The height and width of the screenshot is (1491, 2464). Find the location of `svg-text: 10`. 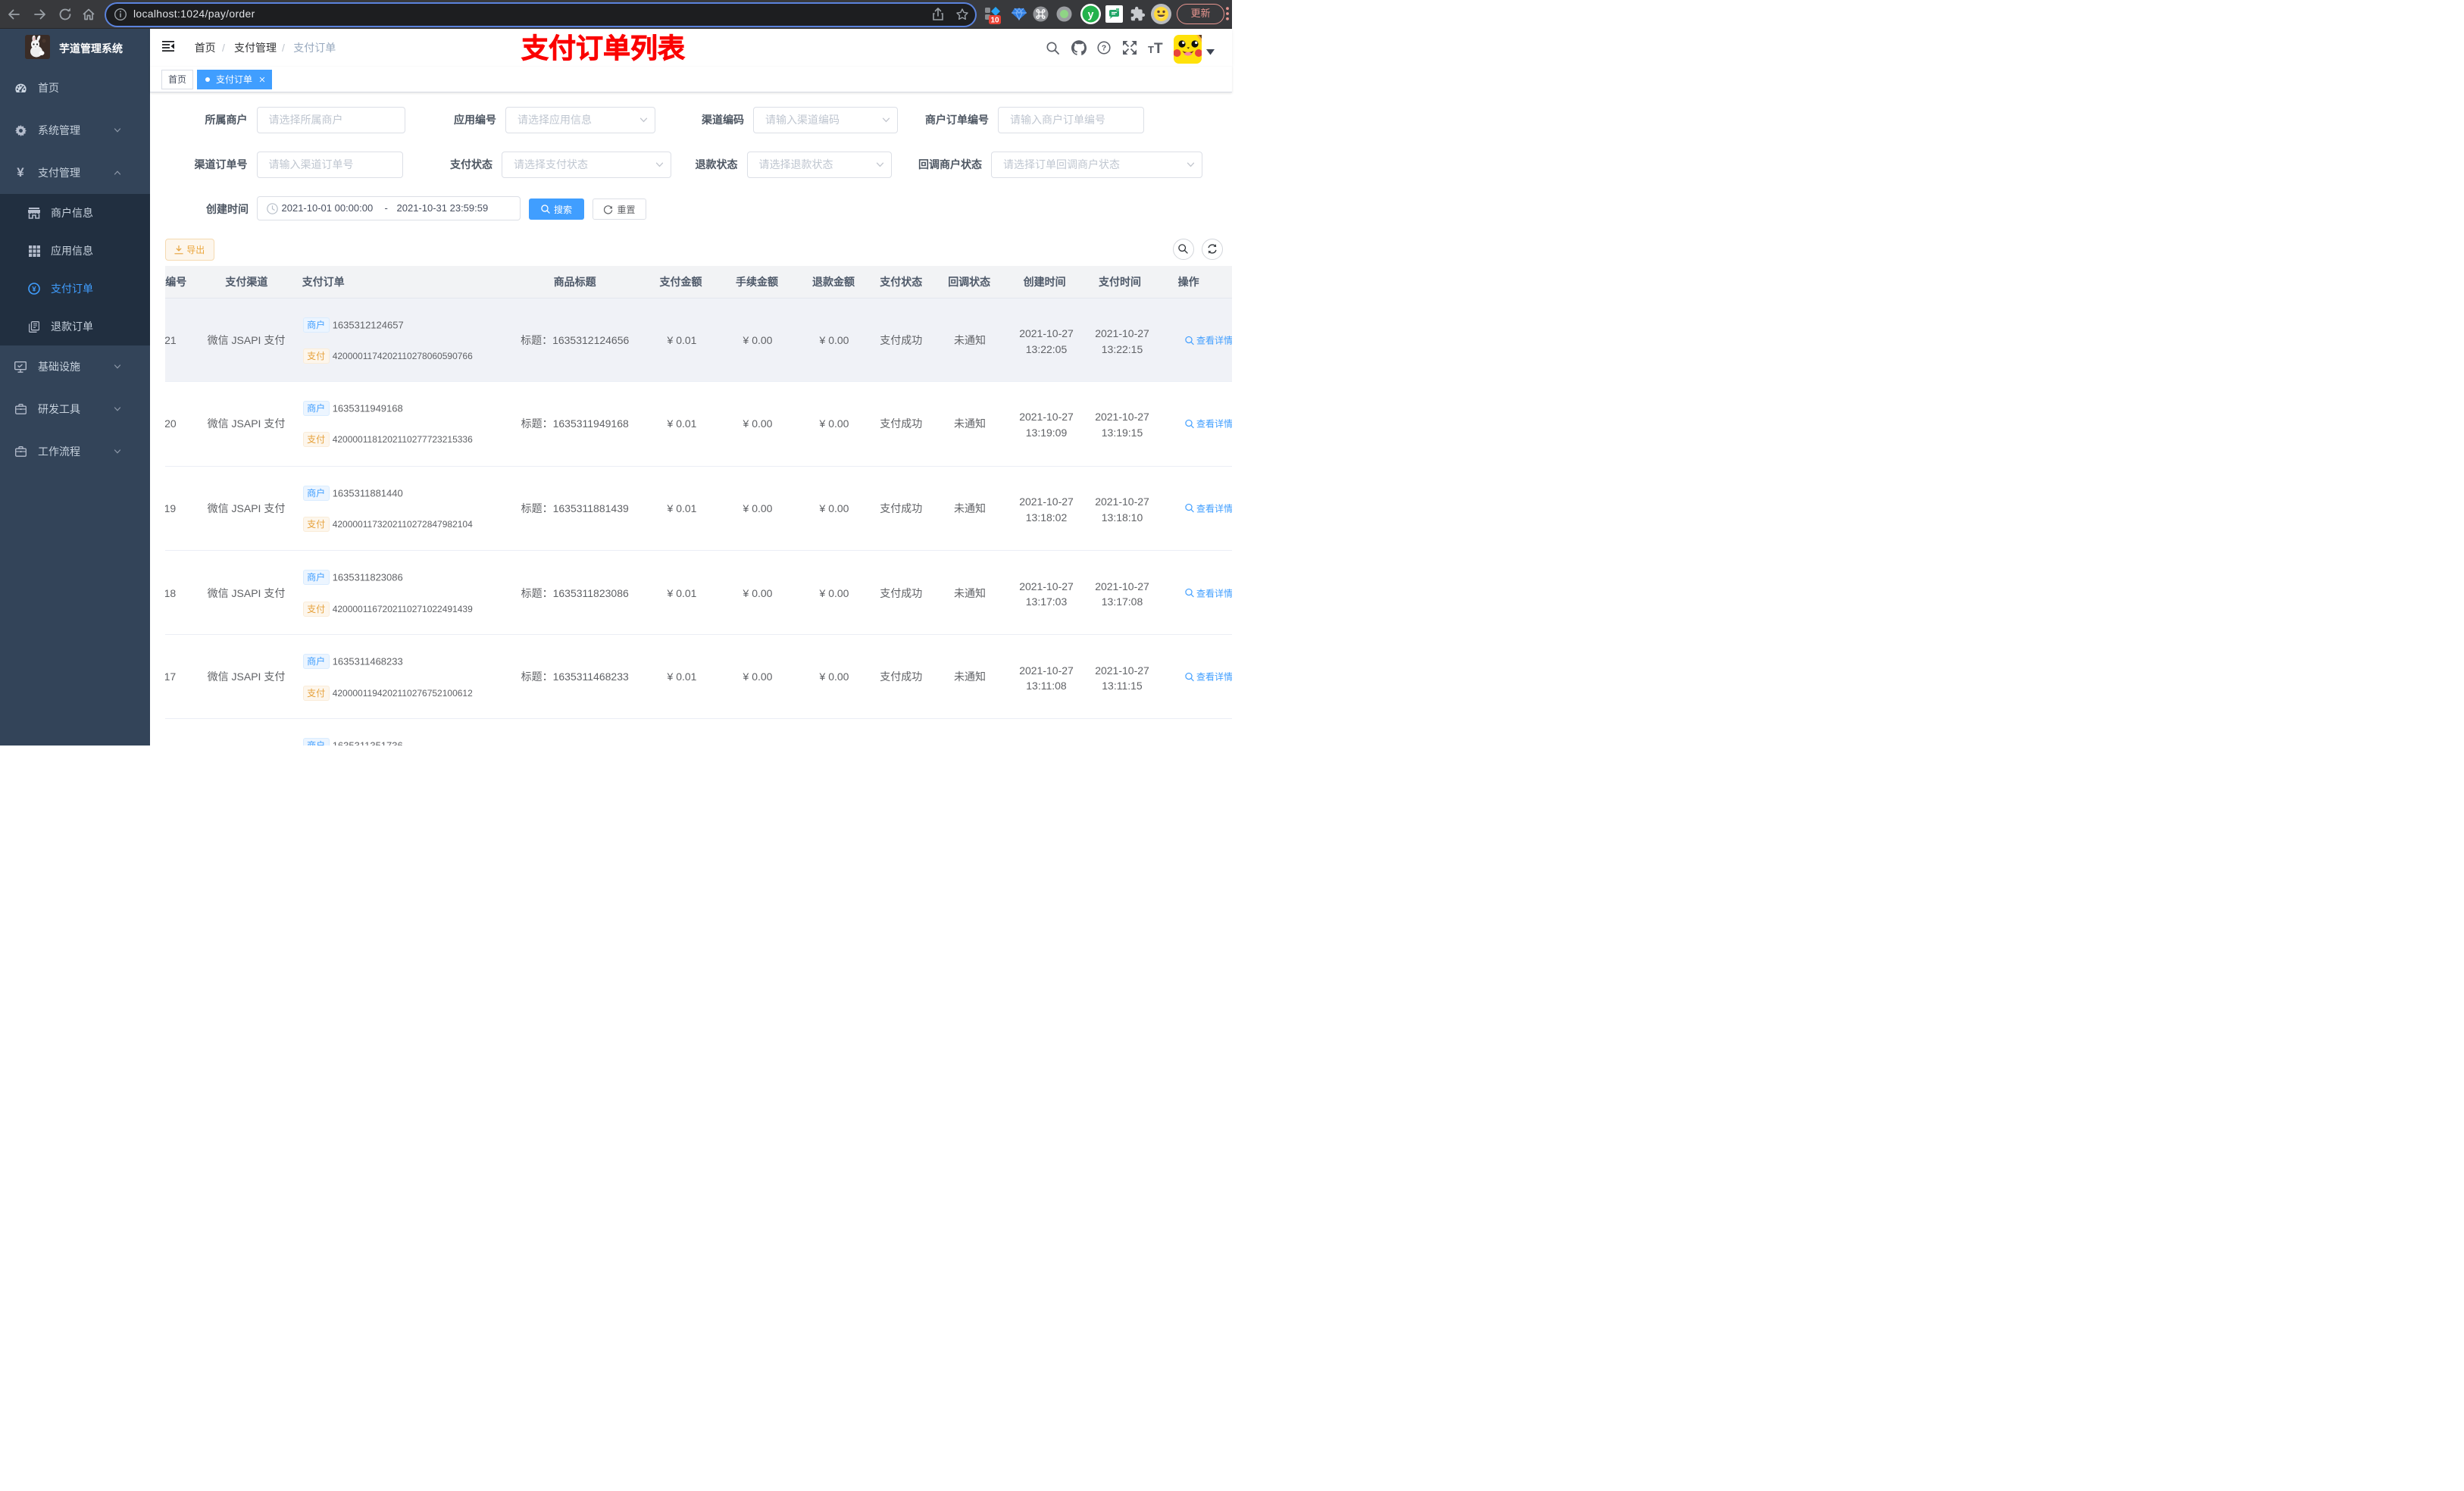

svg-text: 10 is located at coordinates (994, 21).